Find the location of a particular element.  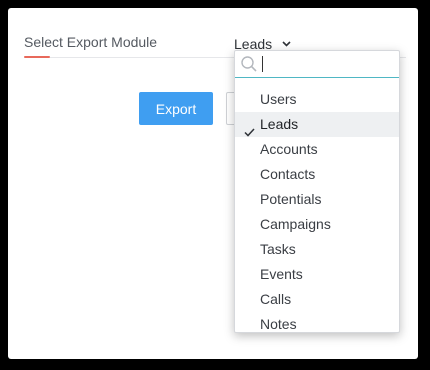

option-label: Tasks is located at coordinates (278, 249).